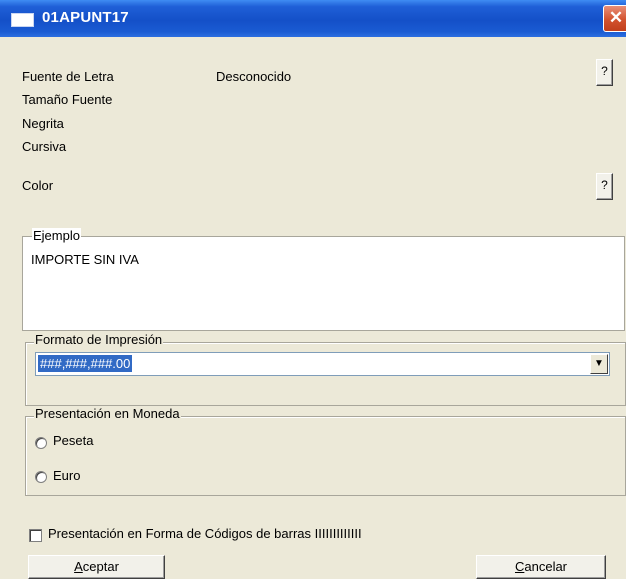 The height and width of the screenshot is (579, 626). What do you see at coordinates (325, 456) in the screenshot?
I see `currency-group` at bounding box center [325, 456].